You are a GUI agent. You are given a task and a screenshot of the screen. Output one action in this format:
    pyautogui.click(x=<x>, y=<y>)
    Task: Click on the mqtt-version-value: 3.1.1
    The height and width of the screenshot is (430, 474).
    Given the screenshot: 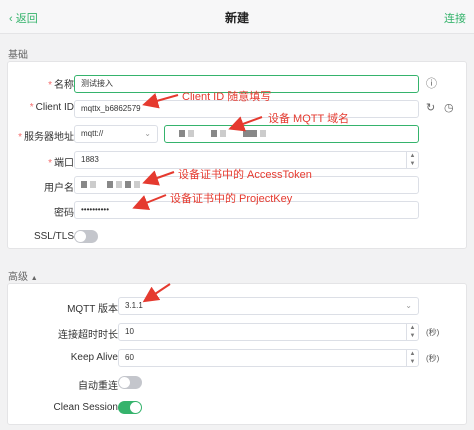 What is the action you would take?
    pyautogui.click(x=134, y=305)
    